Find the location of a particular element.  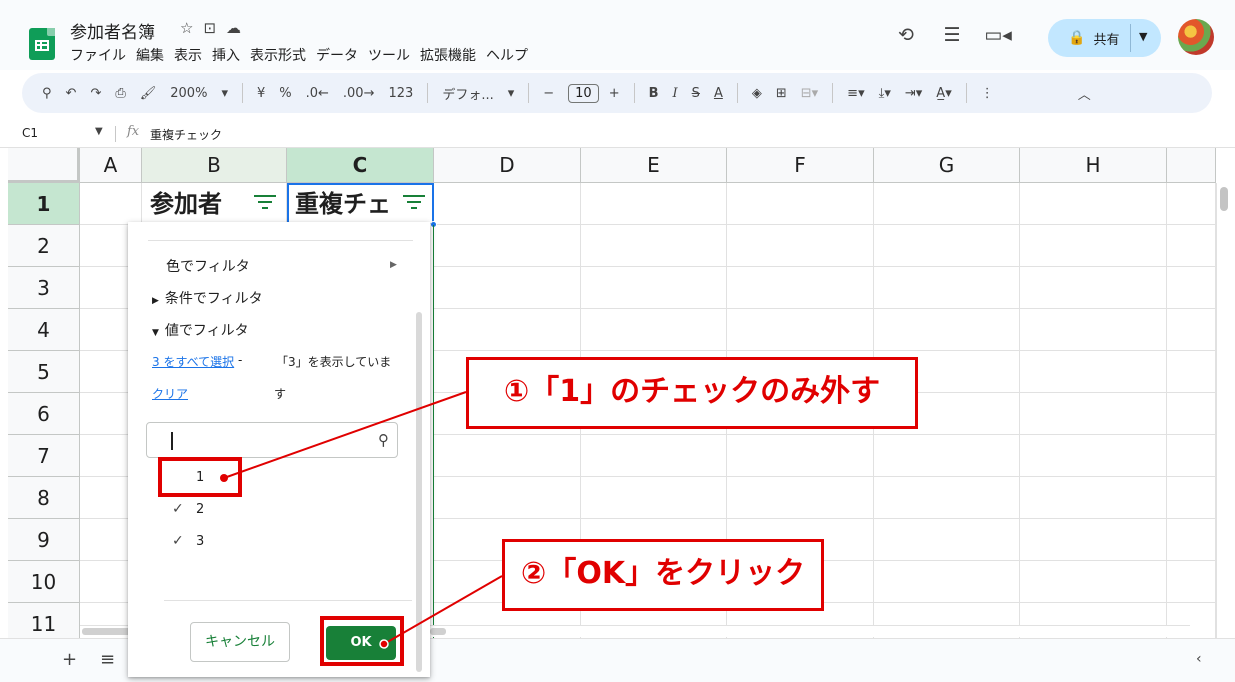

row-header: 3 is located at coordinates (44, 288).